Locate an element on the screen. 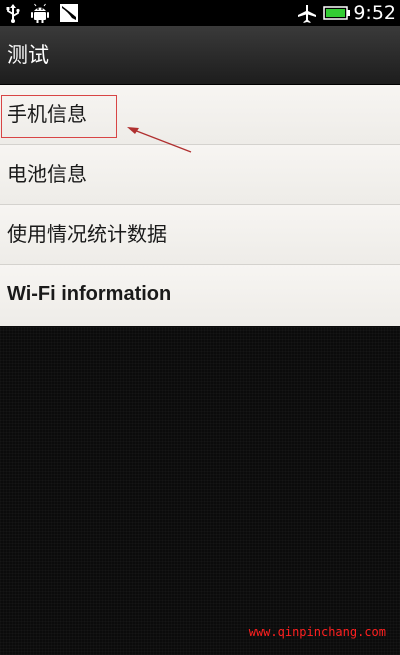 This screenshot has height=655, width=400. list-item-label: 电池信息 is located at coordinates (47, 174).